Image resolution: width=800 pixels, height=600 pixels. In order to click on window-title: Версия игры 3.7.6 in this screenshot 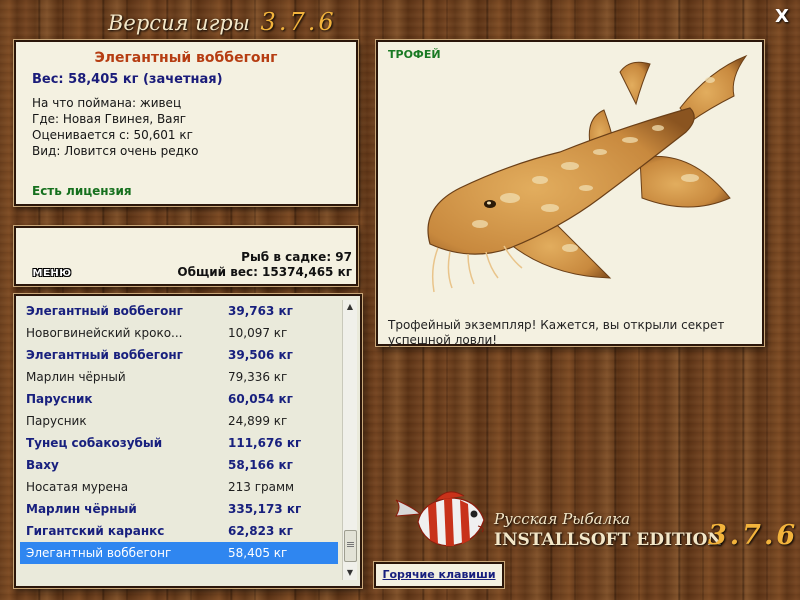, I will do `click(222, 22)`.